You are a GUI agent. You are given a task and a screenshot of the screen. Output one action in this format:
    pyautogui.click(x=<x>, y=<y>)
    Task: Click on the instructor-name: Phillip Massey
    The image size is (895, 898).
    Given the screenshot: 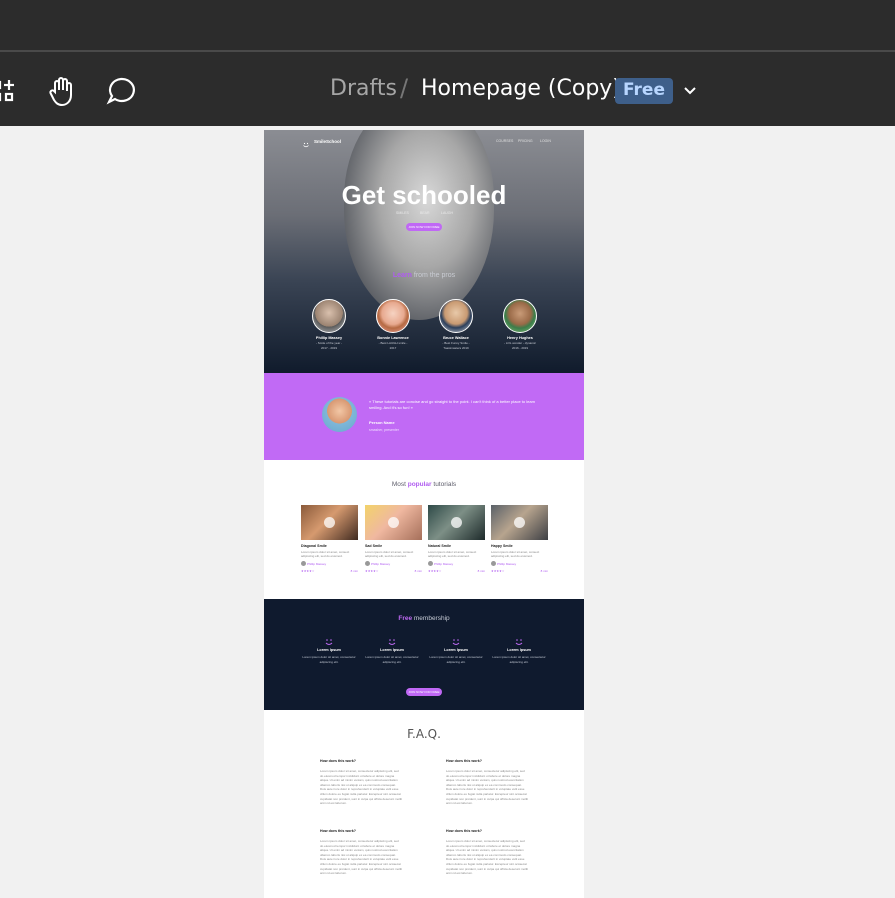 What is the action you would take?
    pyautogui.click(x=329, y=338)
    